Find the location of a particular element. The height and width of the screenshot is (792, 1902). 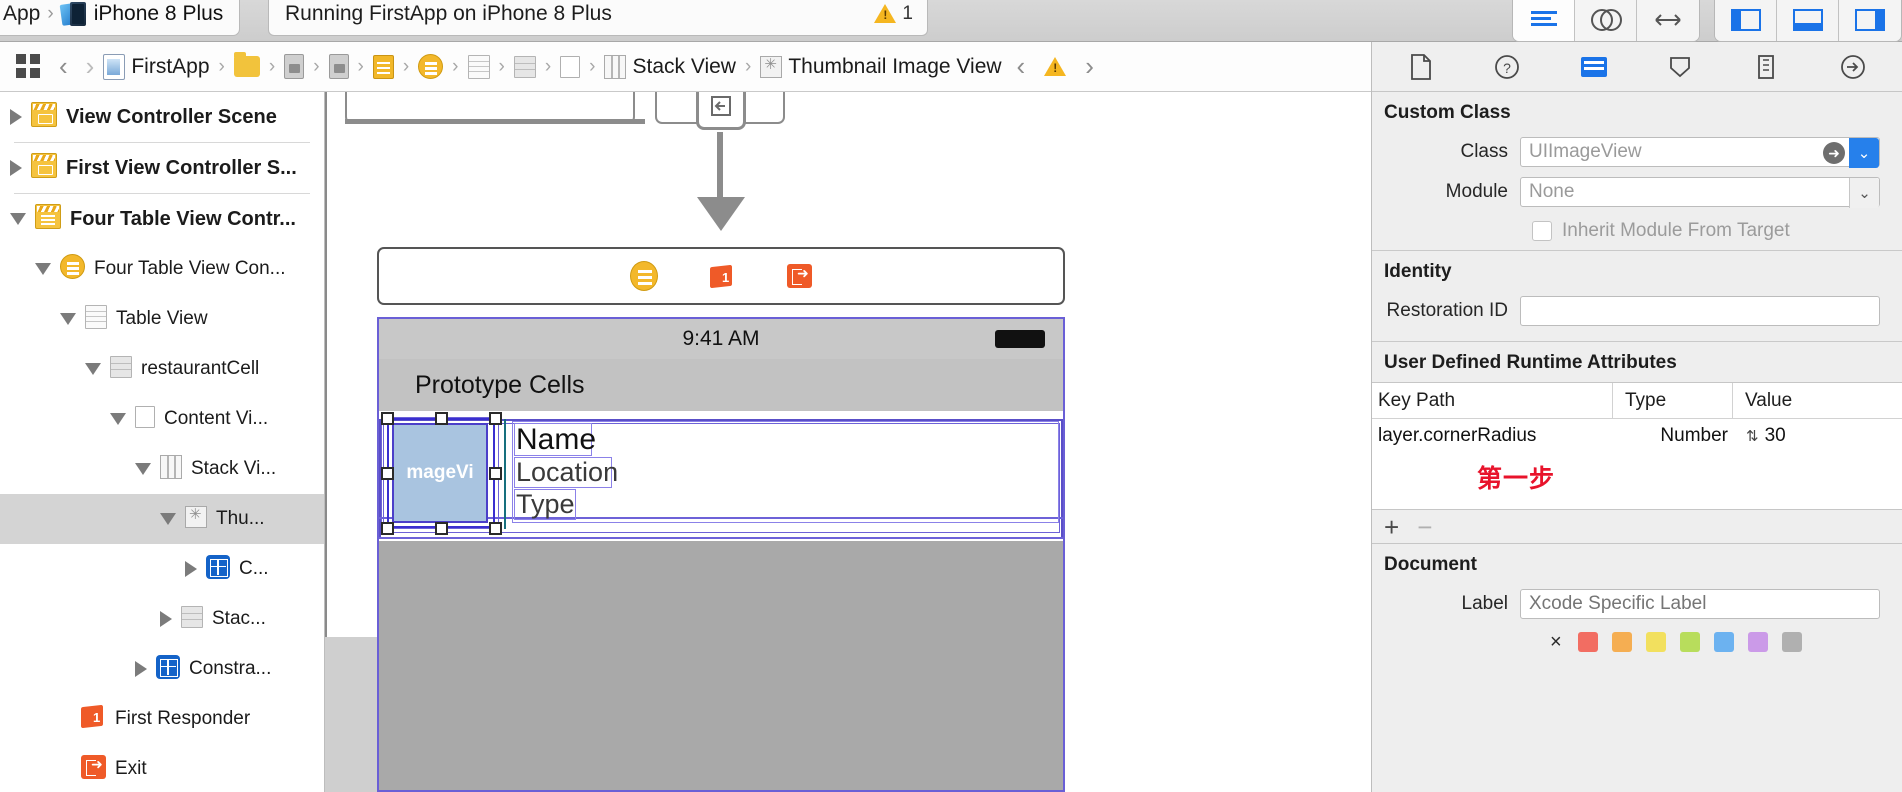

warning-indicator: 1 is located at coordinates (893, 14).